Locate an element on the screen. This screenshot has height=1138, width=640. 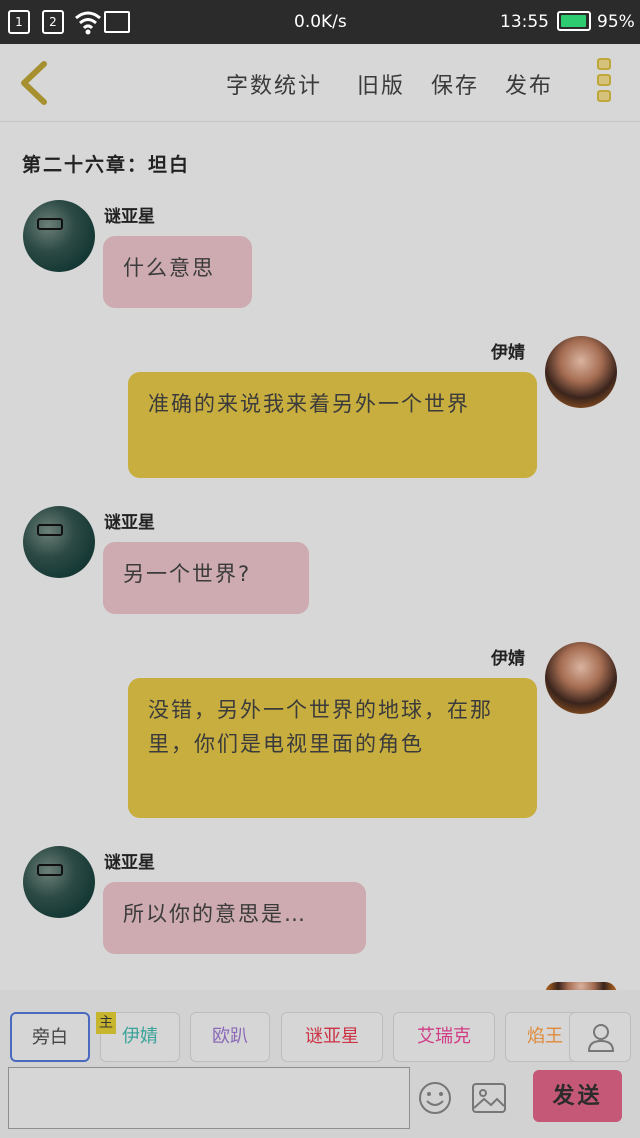
role-eric: 艾瑞克 is located at coordinates (444, 1037).